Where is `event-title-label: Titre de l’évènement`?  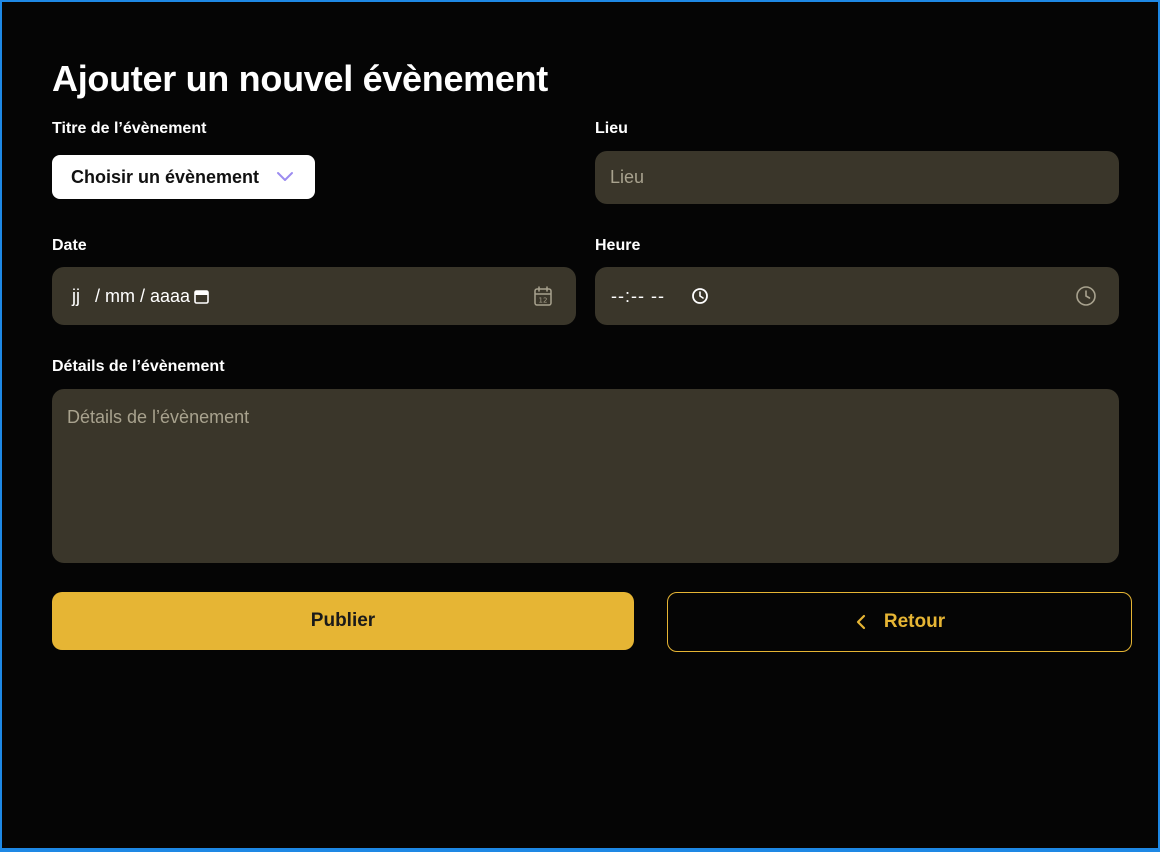 event-title-label: Titre de l’évènement is located at coordinates (129, 128).